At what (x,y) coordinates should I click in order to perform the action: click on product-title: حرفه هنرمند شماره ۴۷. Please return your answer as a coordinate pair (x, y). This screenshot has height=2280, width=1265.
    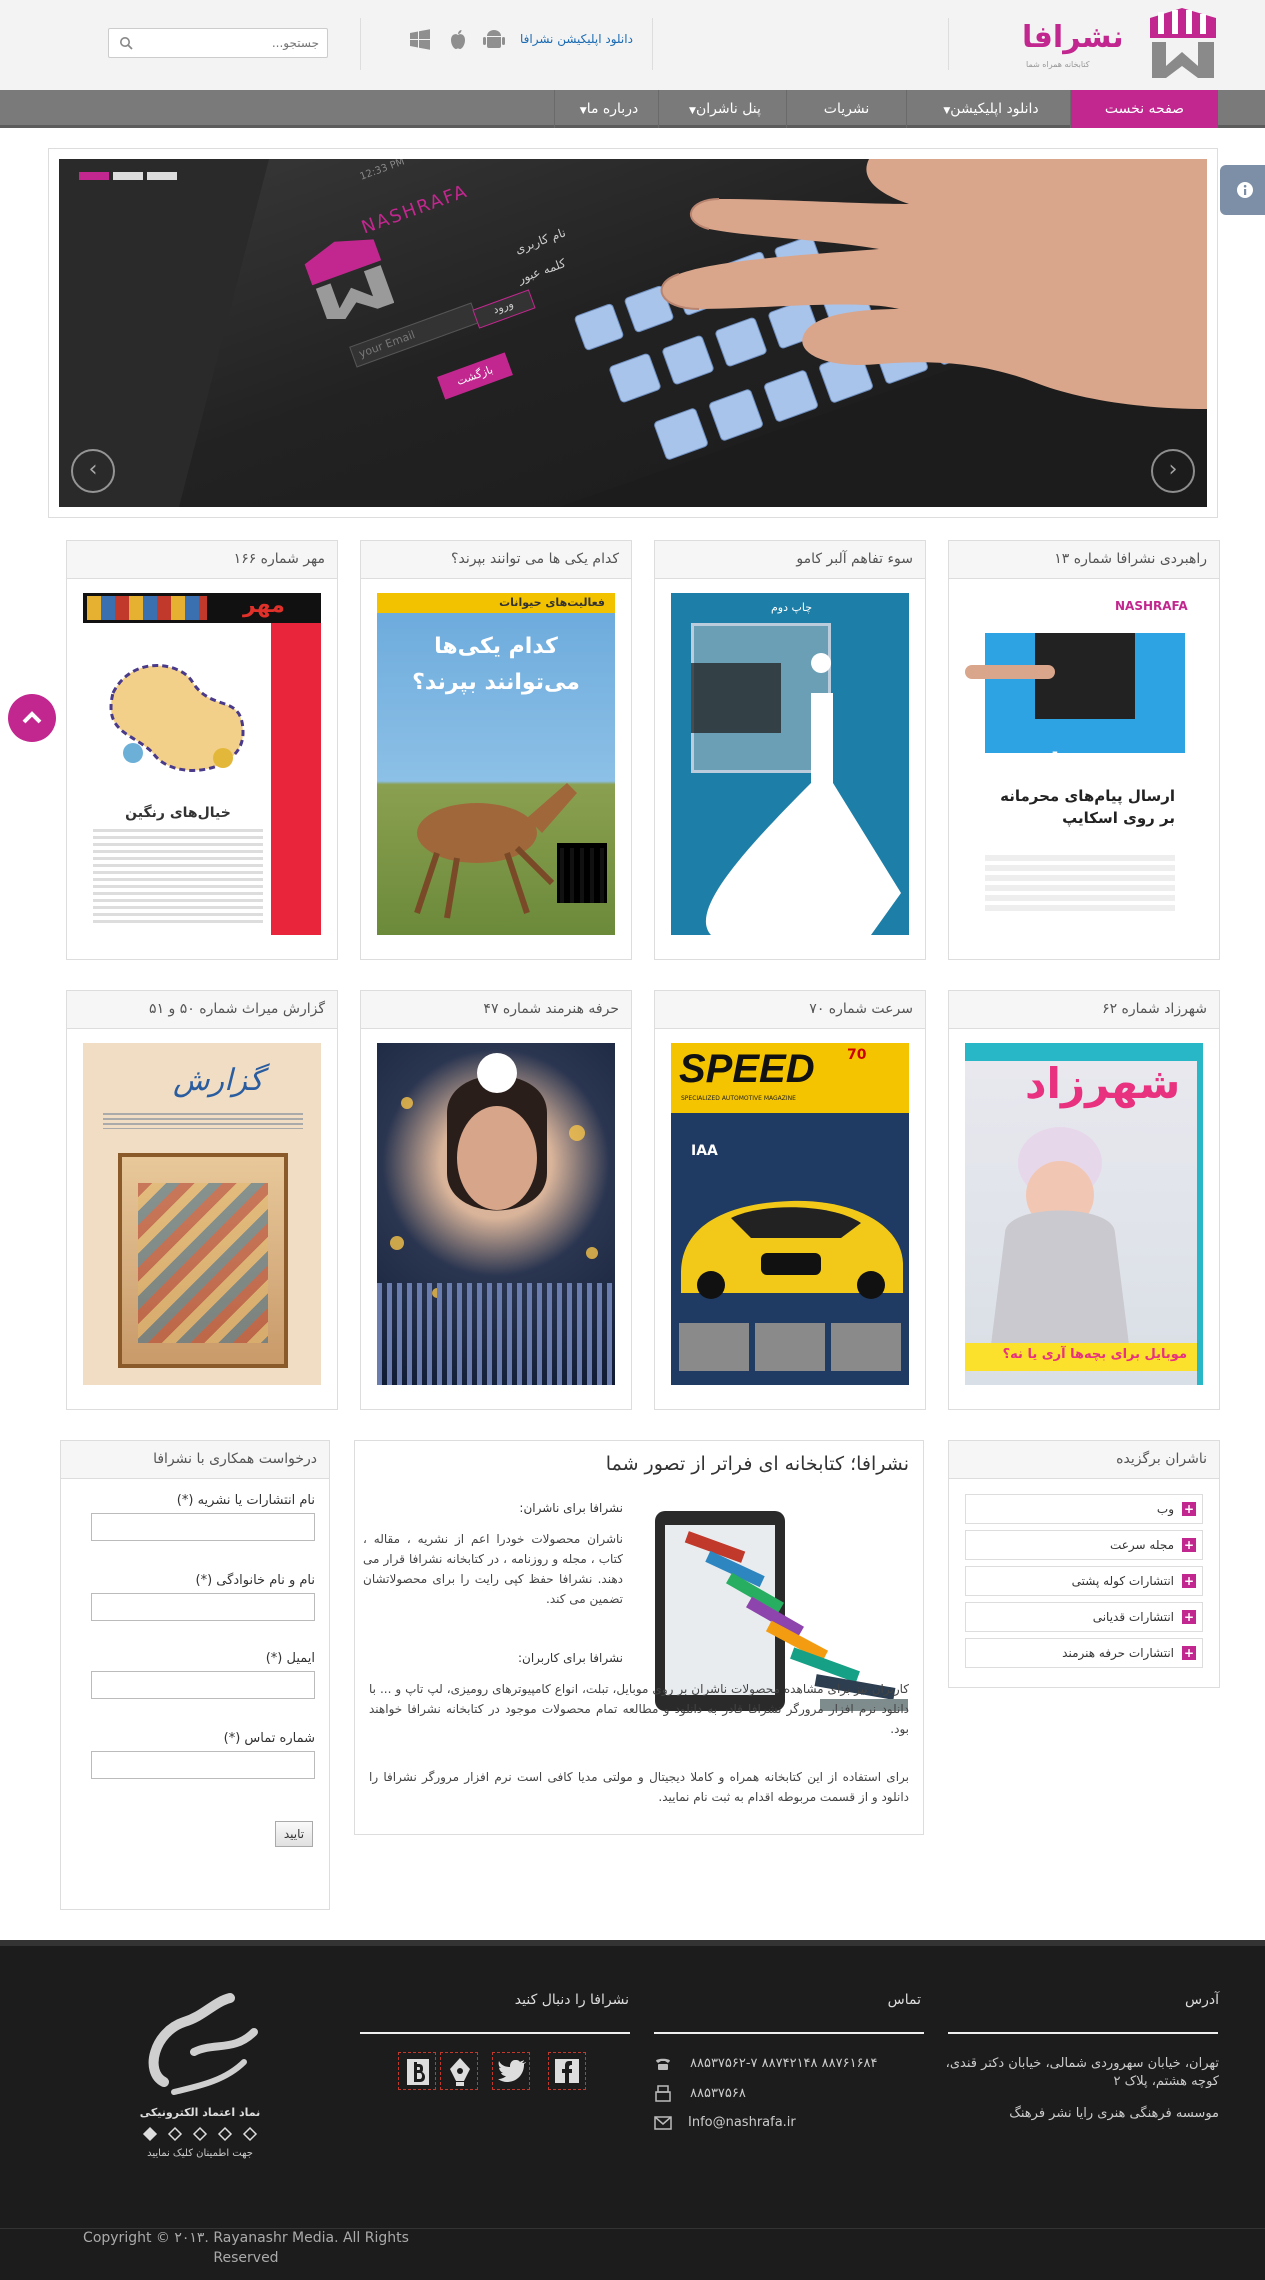
    Looking at the image, I should click on (551, 1009).